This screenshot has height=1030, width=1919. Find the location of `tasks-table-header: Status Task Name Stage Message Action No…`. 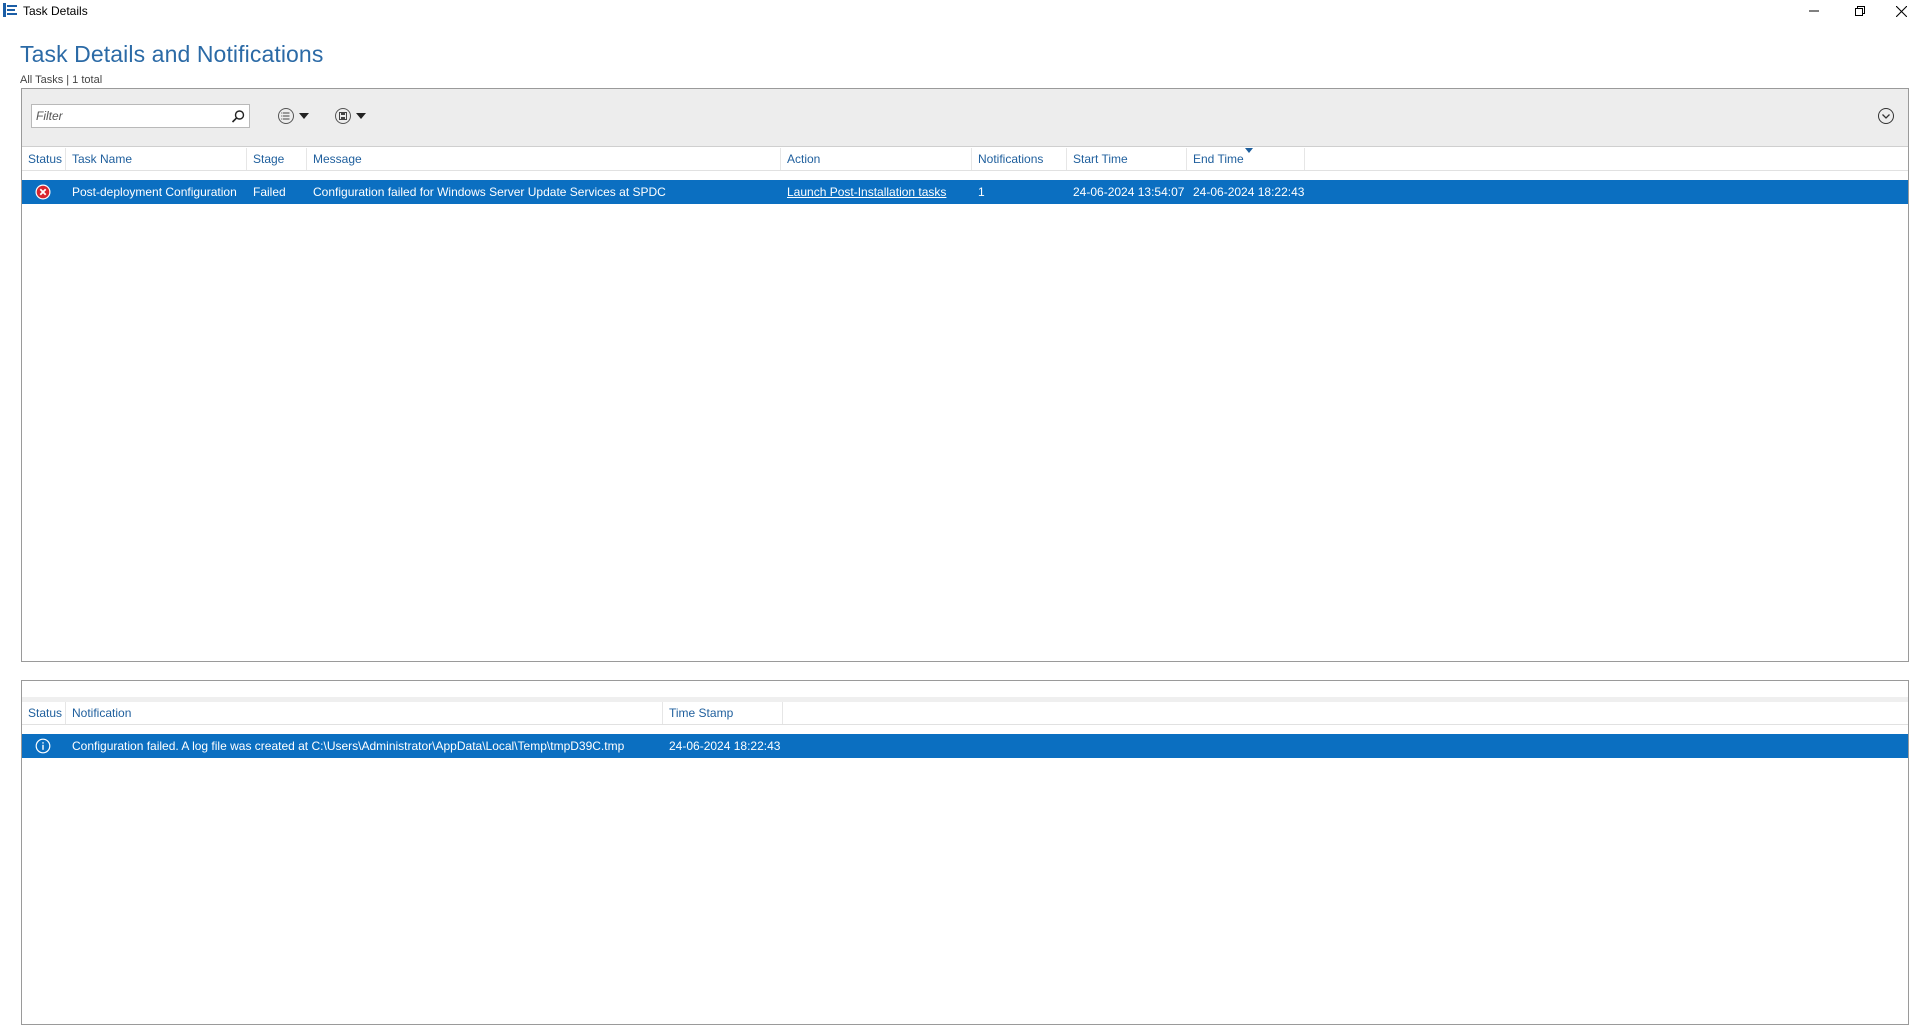

tasks-table-header: Status Task Name Stage Message Action No… is located at coordinates (965, 159).